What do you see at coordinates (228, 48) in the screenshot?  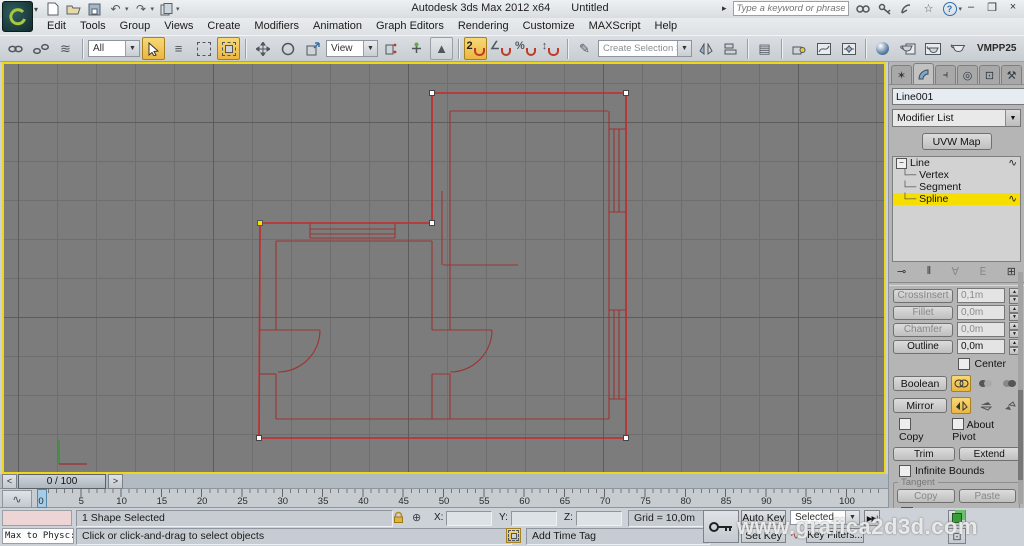 I see `window-crossing-toggle` at bounding box center [228, 48].